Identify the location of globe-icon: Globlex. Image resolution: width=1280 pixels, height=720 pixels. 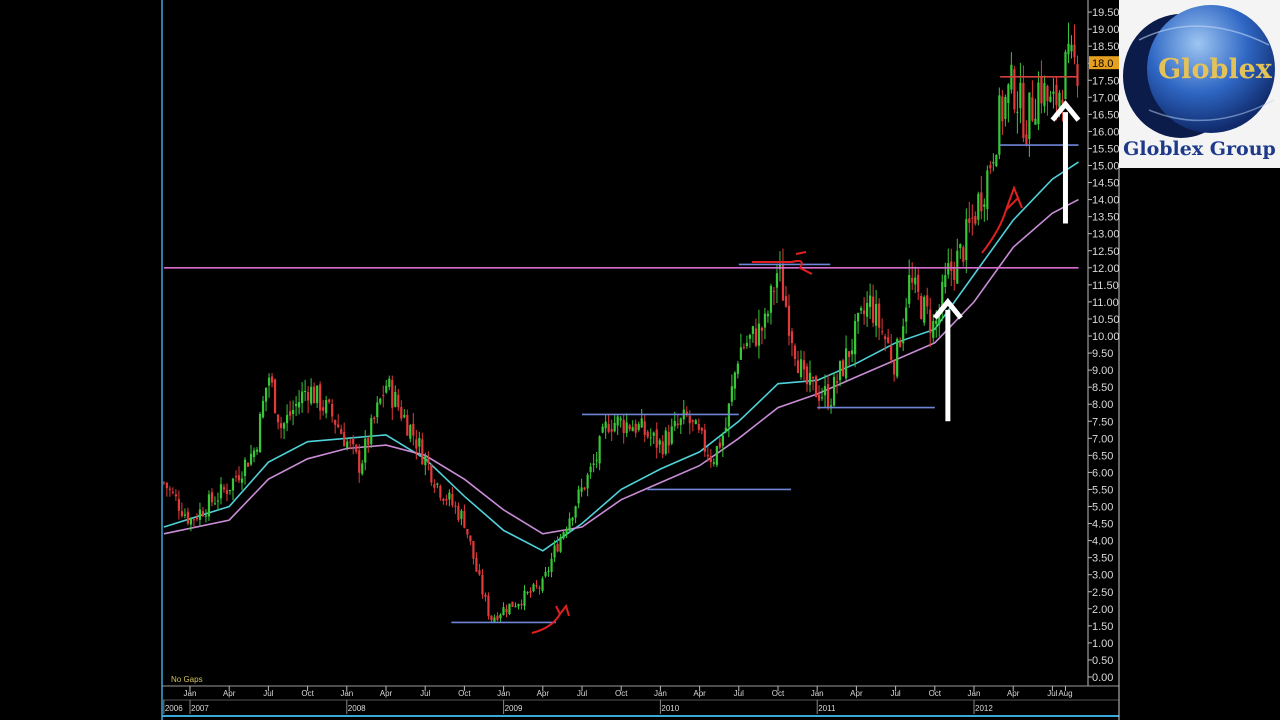
(1199, 71).